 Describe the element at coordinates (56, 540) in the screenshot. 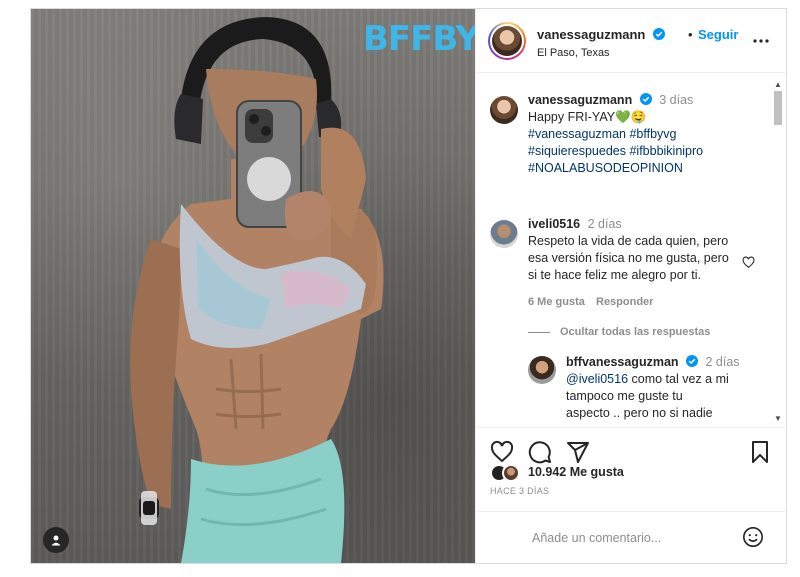

I see `user-tag-icon` at that location.